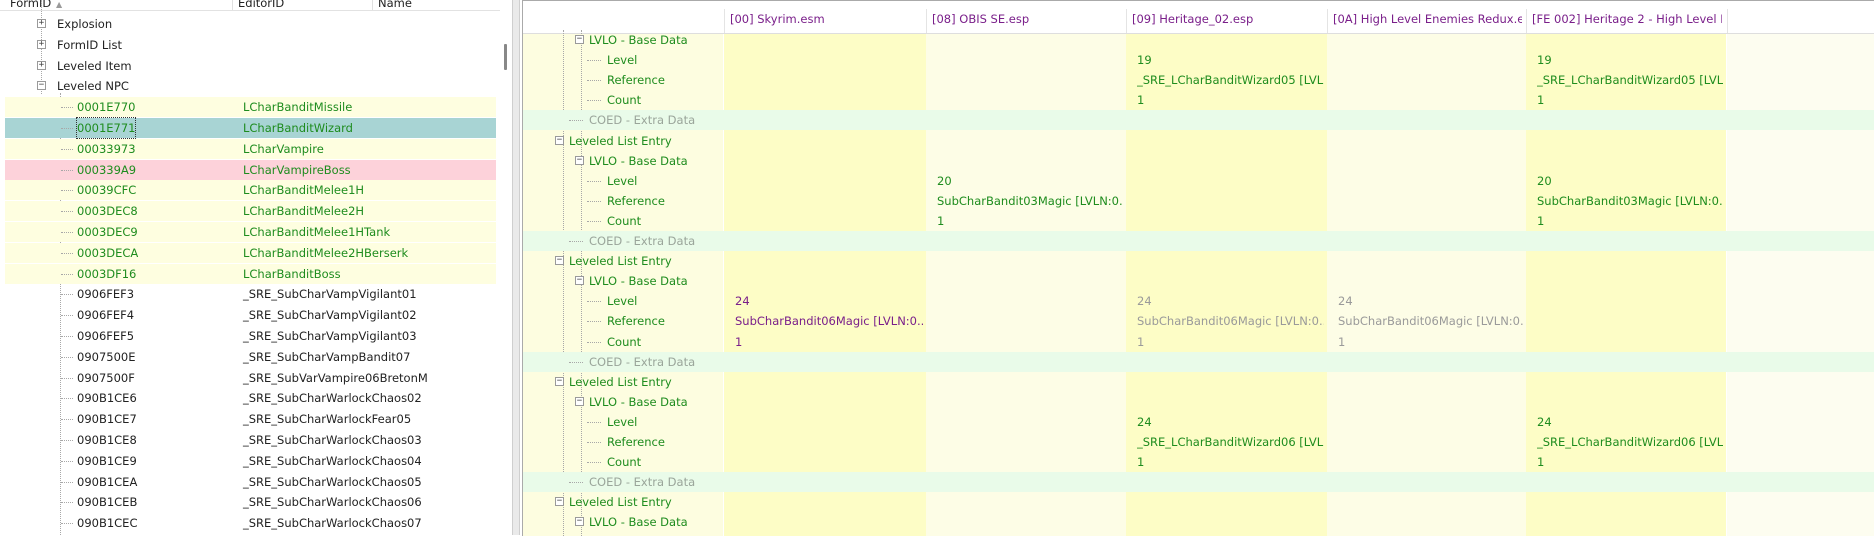 The width and height of the screenshot is (1874, 536). Describe the element at coordinates (1227, 19) in the screenshot. I see `plugin-header: [09] Heritage_02.esp` at that location.